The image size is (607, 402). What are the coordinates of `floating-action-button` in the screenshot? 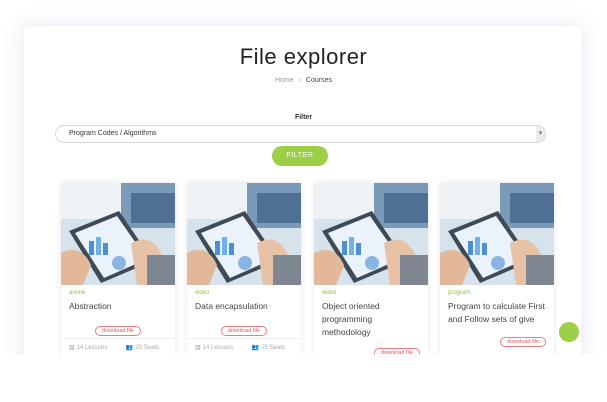 It's located at (569, 332).